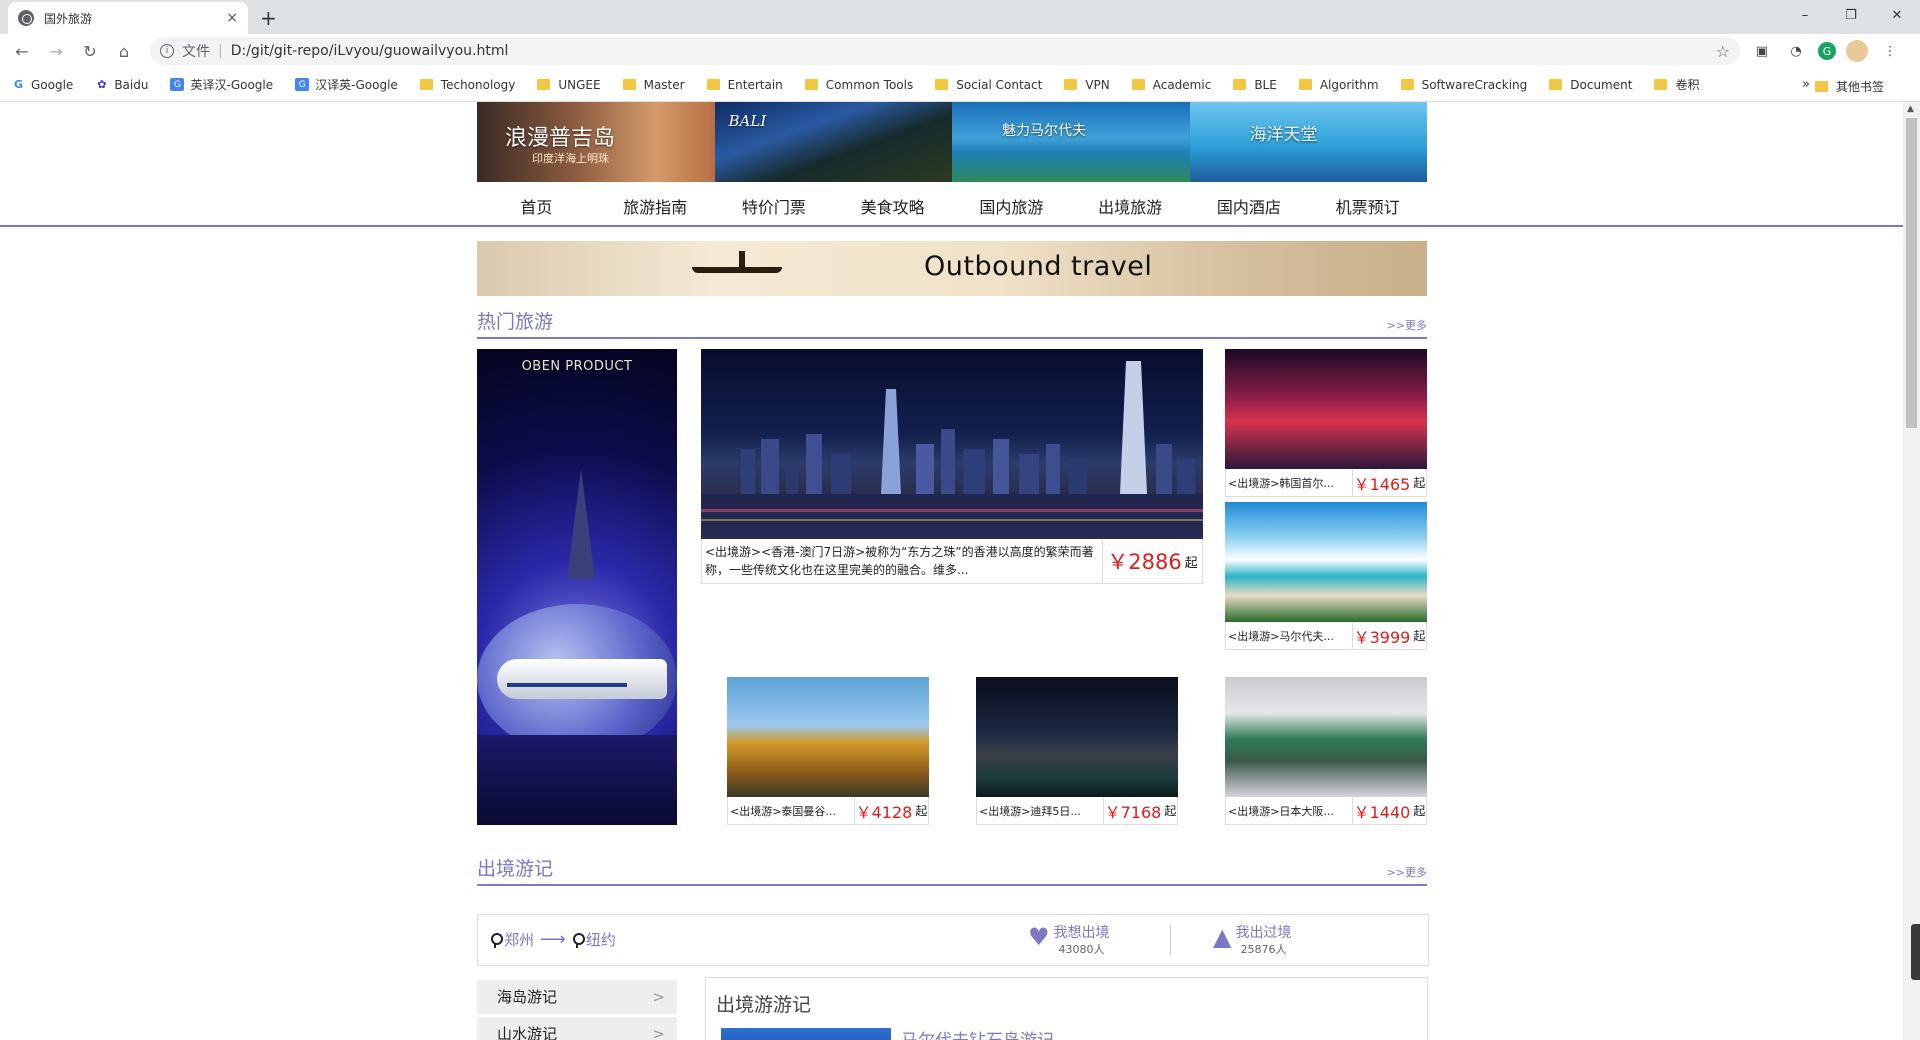 The width and height of the screenshot is (1920, 1040). What do you see at coordinates (232, 85) in the screenshot?
I see `bookmark-label: 英译汉-Google` at bounding box center [232, 85].